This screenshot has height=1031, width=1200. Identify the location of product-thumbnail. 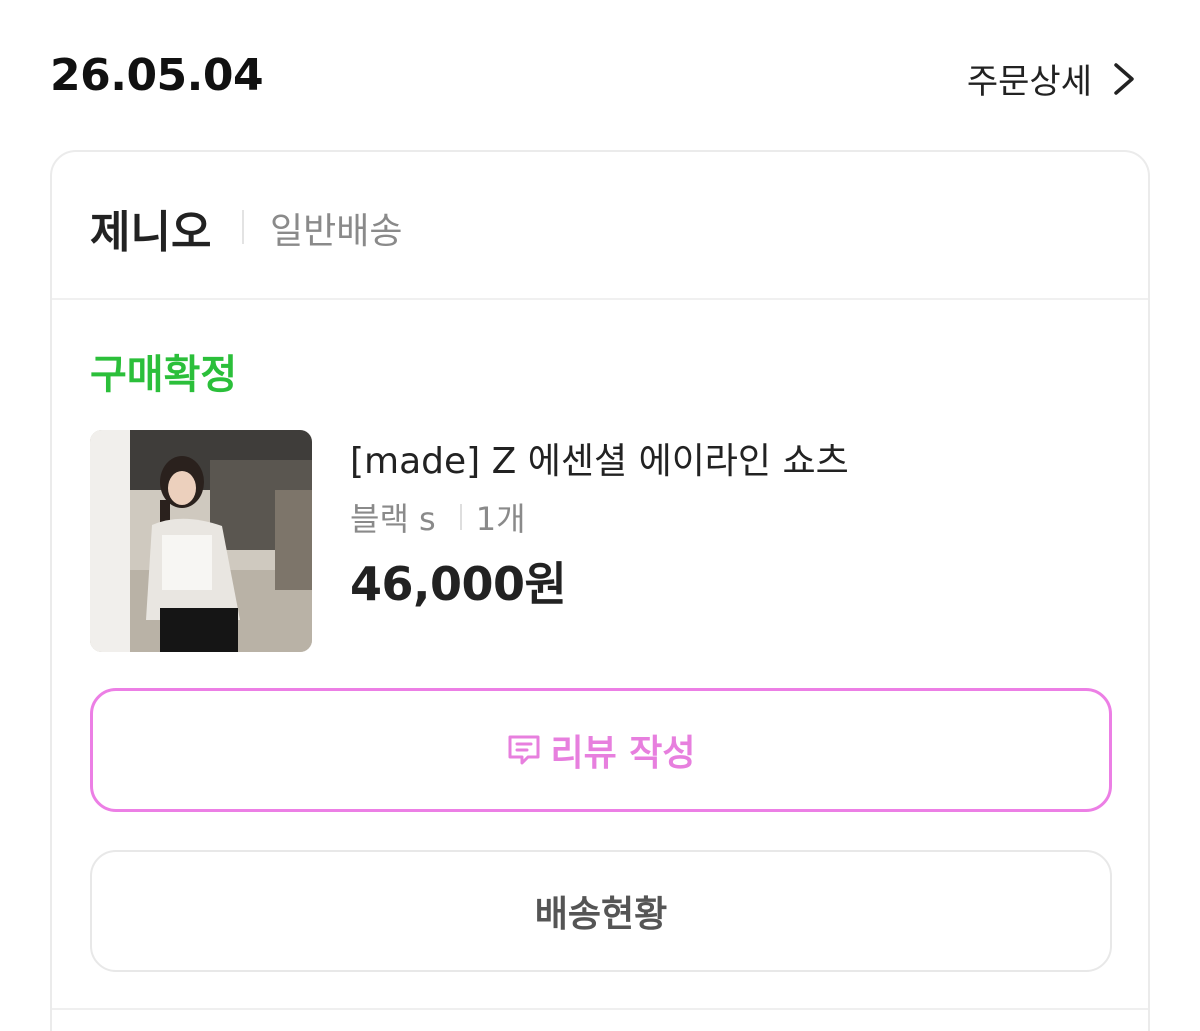
(201, 541).